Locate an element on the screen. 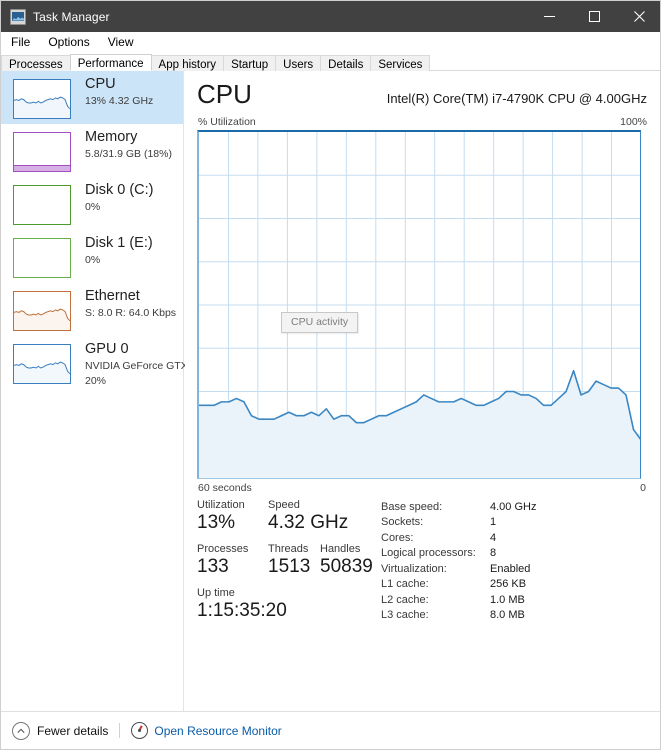 Image resolution: width=661 pixels, height=750 pixels. window-title: Task Manager is located at coordinates (71, 16).